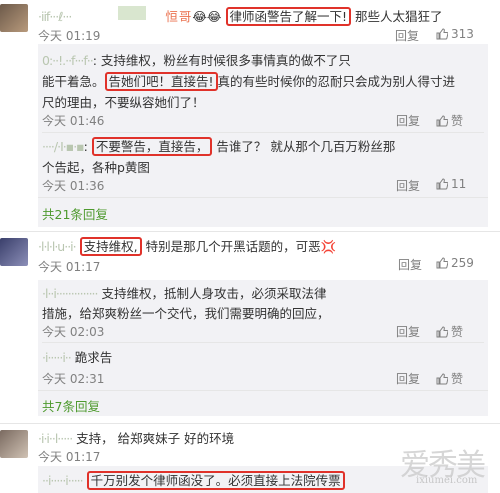 The height and width of the screenshot is (493, 500). Describe the element at coordinates (110, 246) in the screenshot. I see `highlighted-text: 支持维权,` at that location.